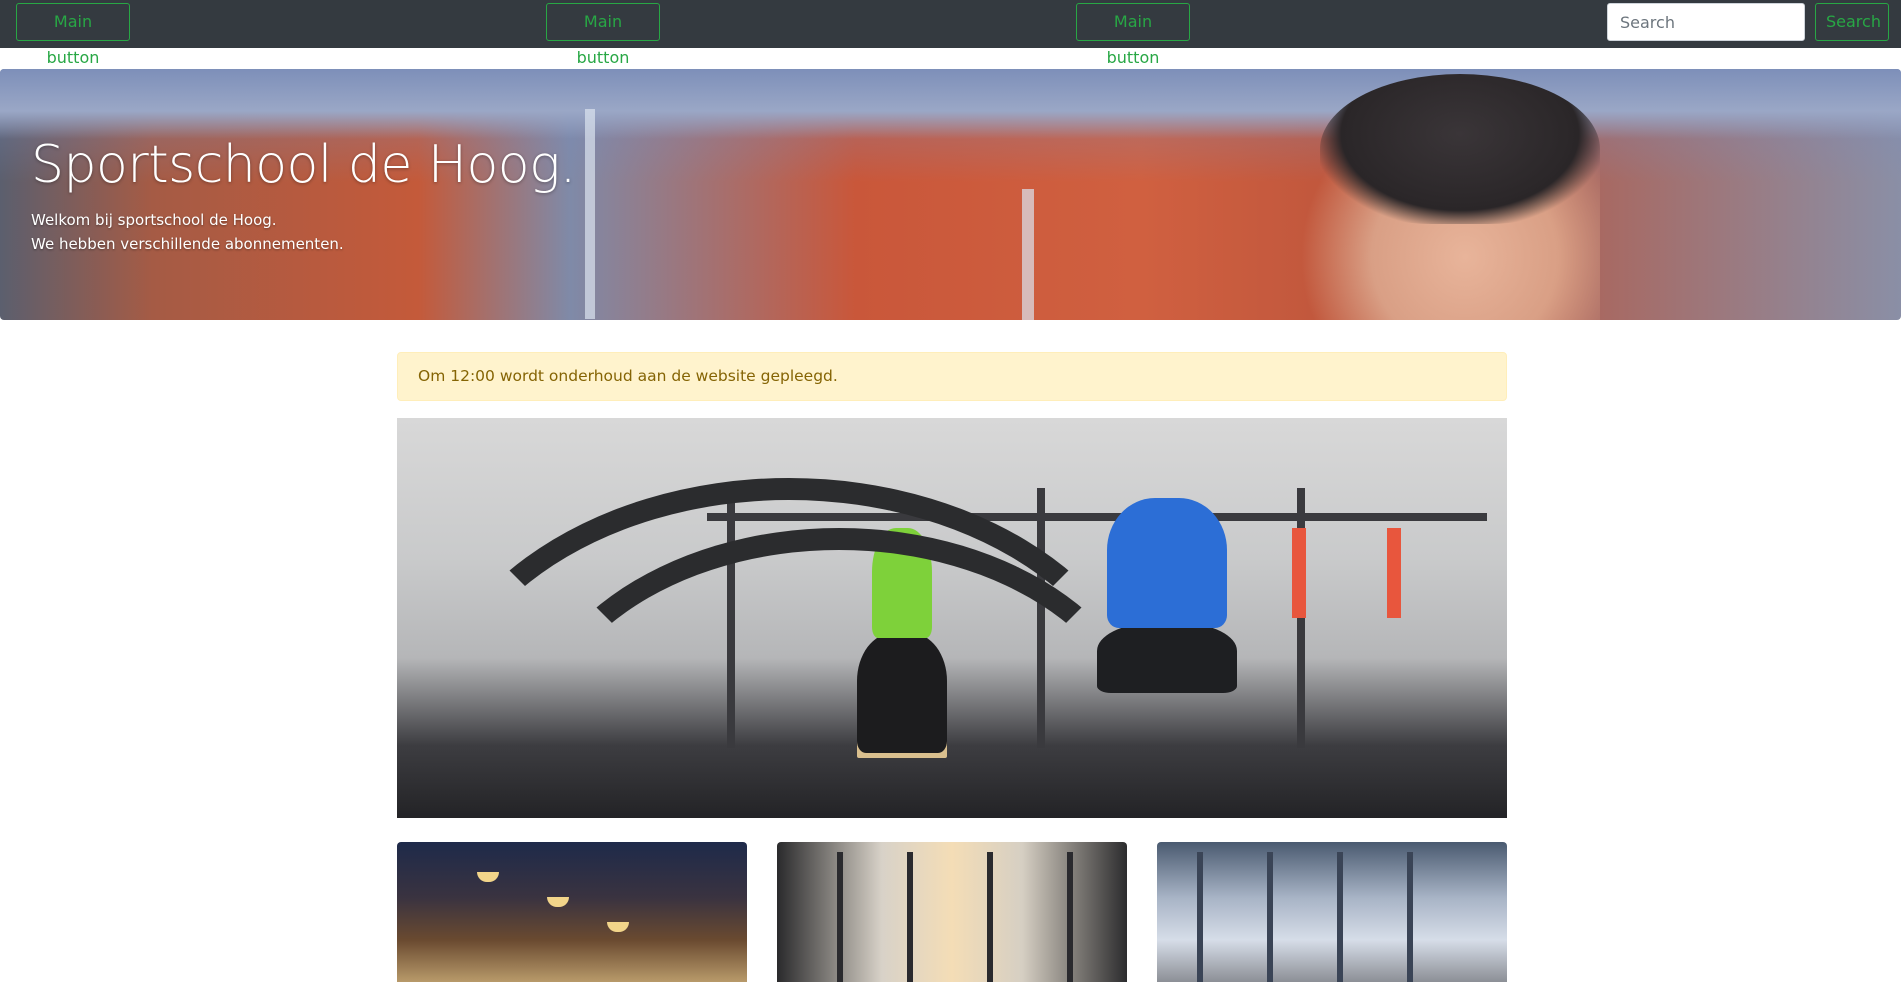 The width and height of the screenshot is (1901, 982). I want to click on hero-person-hair, so click(1460, 149).